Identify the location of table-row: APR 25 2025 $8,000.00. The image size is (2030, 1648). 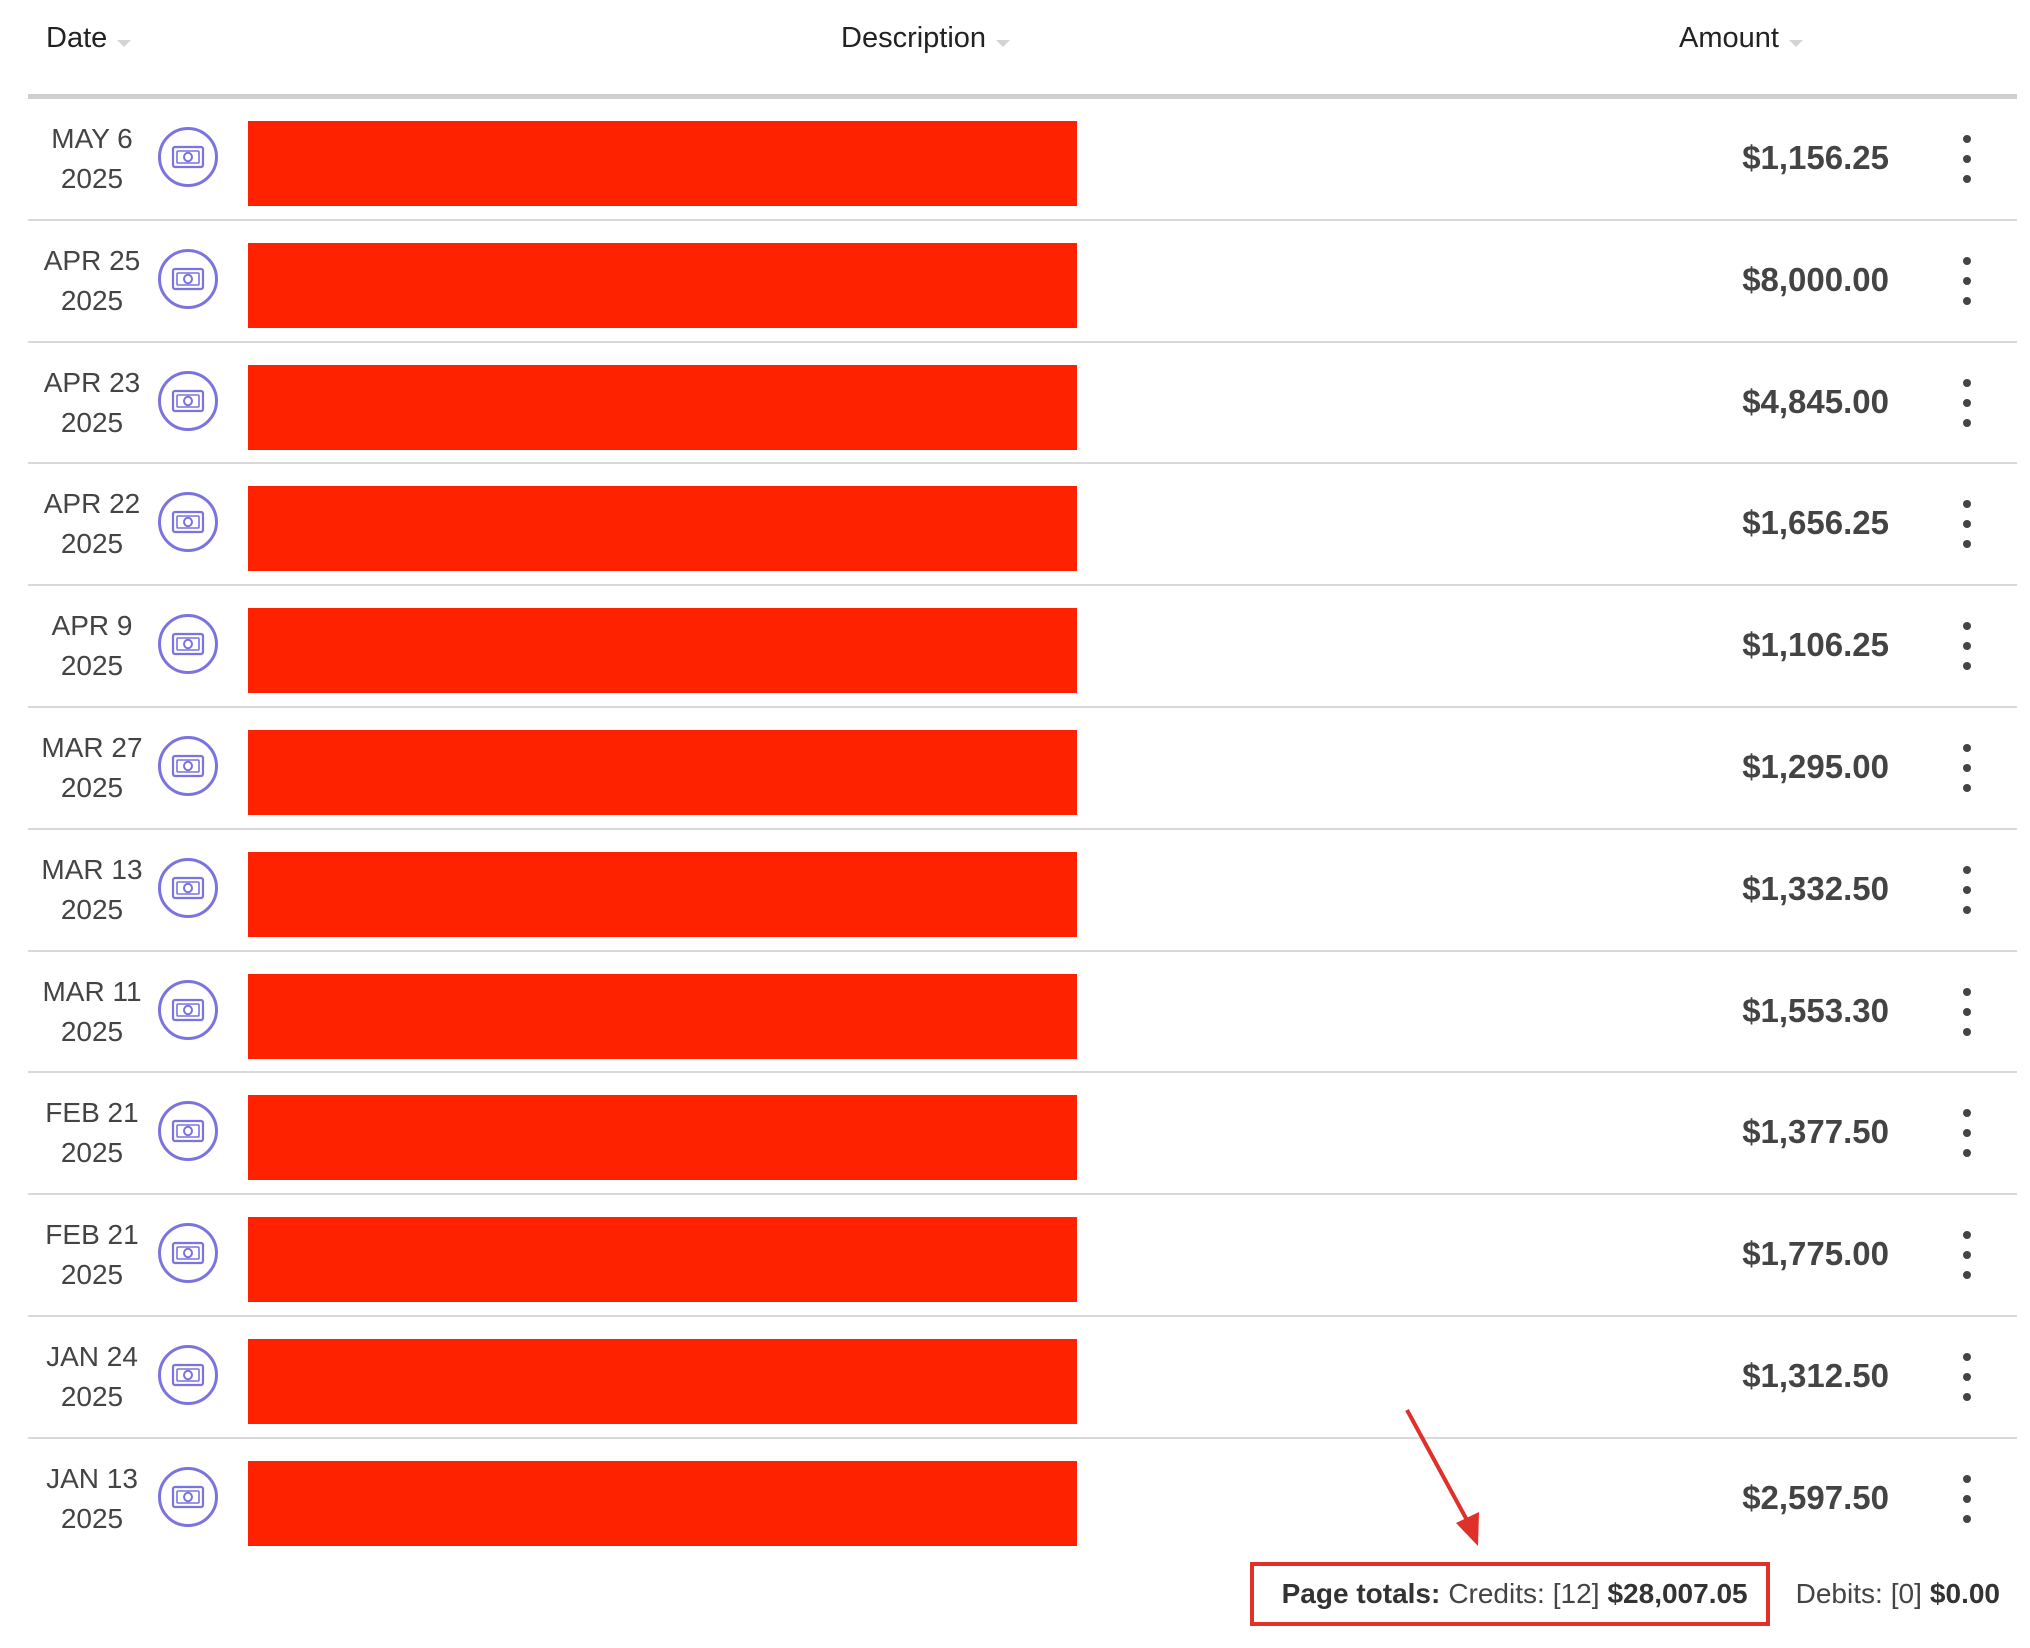
(1022, 282).